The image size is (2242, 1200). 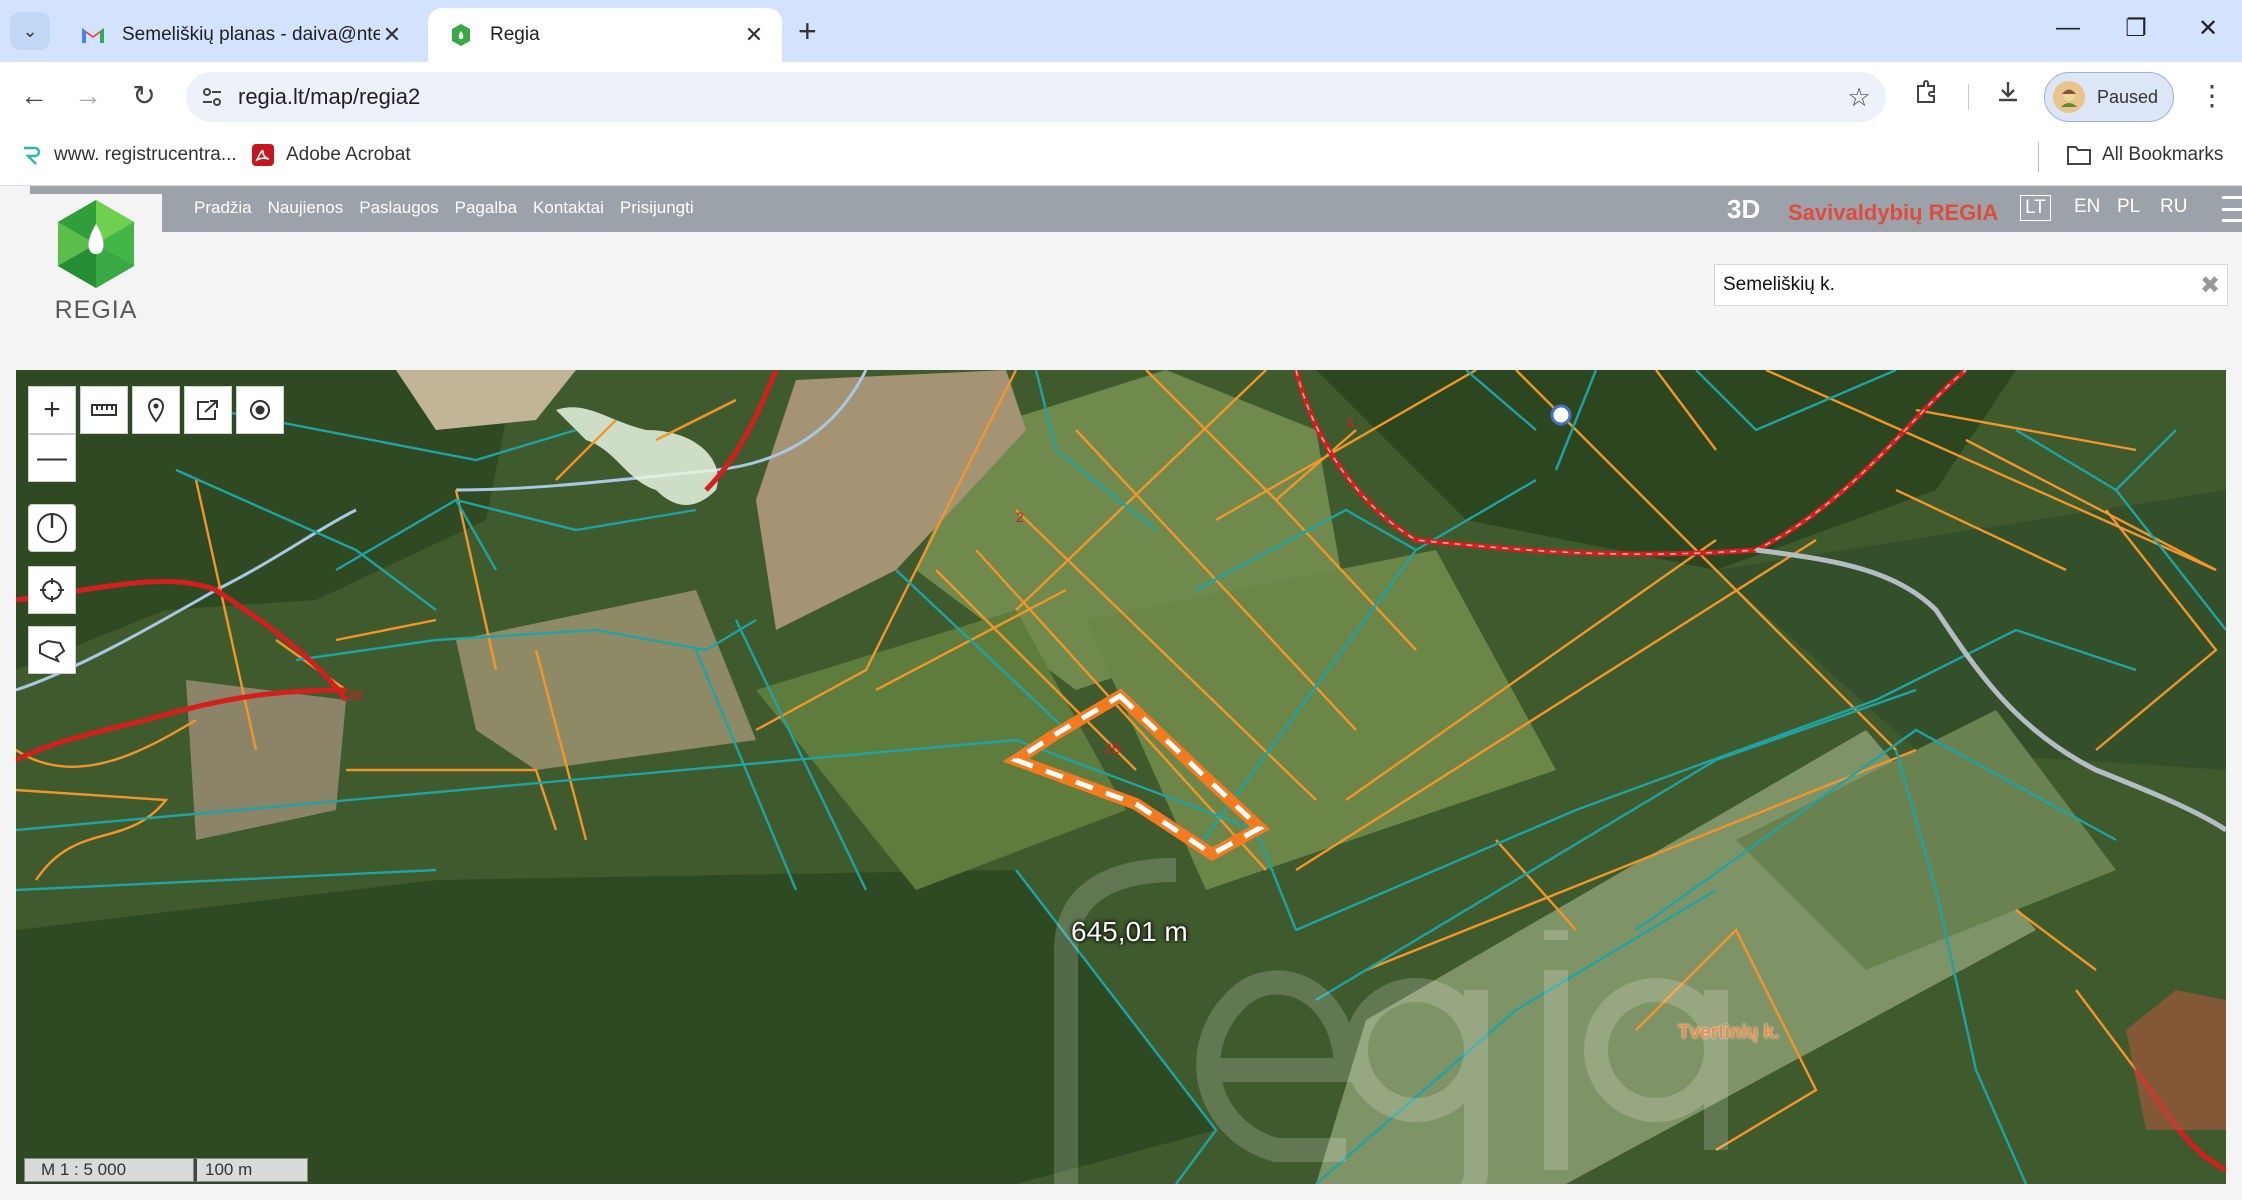 I want to click on folder-icon, so click(x=2079, y=155).